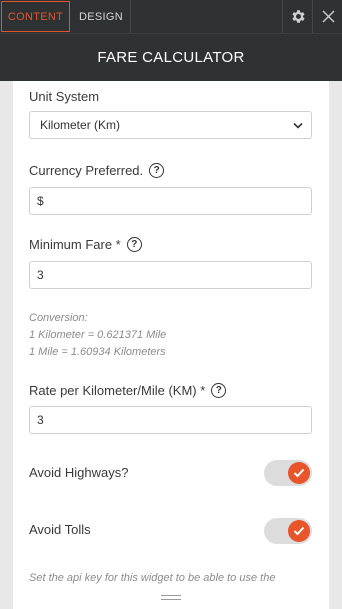 The width and height of the screenshot is (342, 609). Describe the element at coordinates (170, 125) in the screenshot. I see `unit-system-select: Kilometer (Km)` at that location.